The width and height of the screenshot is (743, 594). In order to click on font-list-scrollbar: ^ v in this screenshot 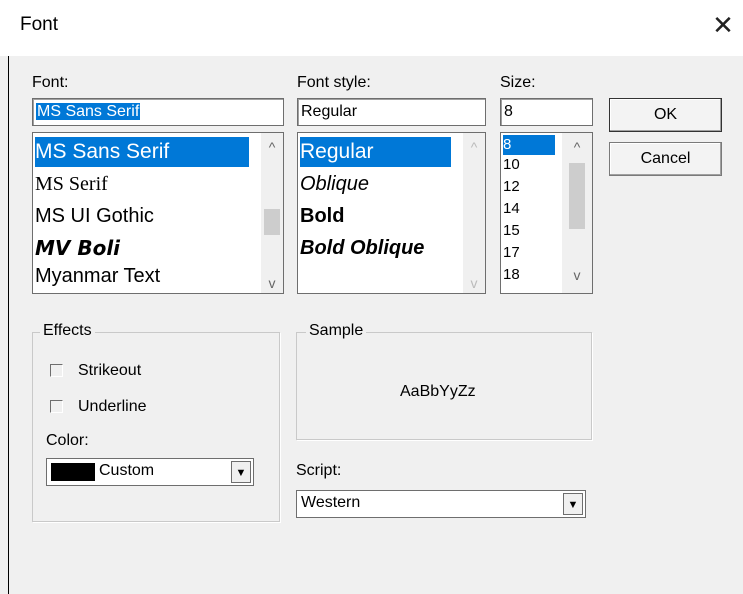, I will do `click(272, 213)`.